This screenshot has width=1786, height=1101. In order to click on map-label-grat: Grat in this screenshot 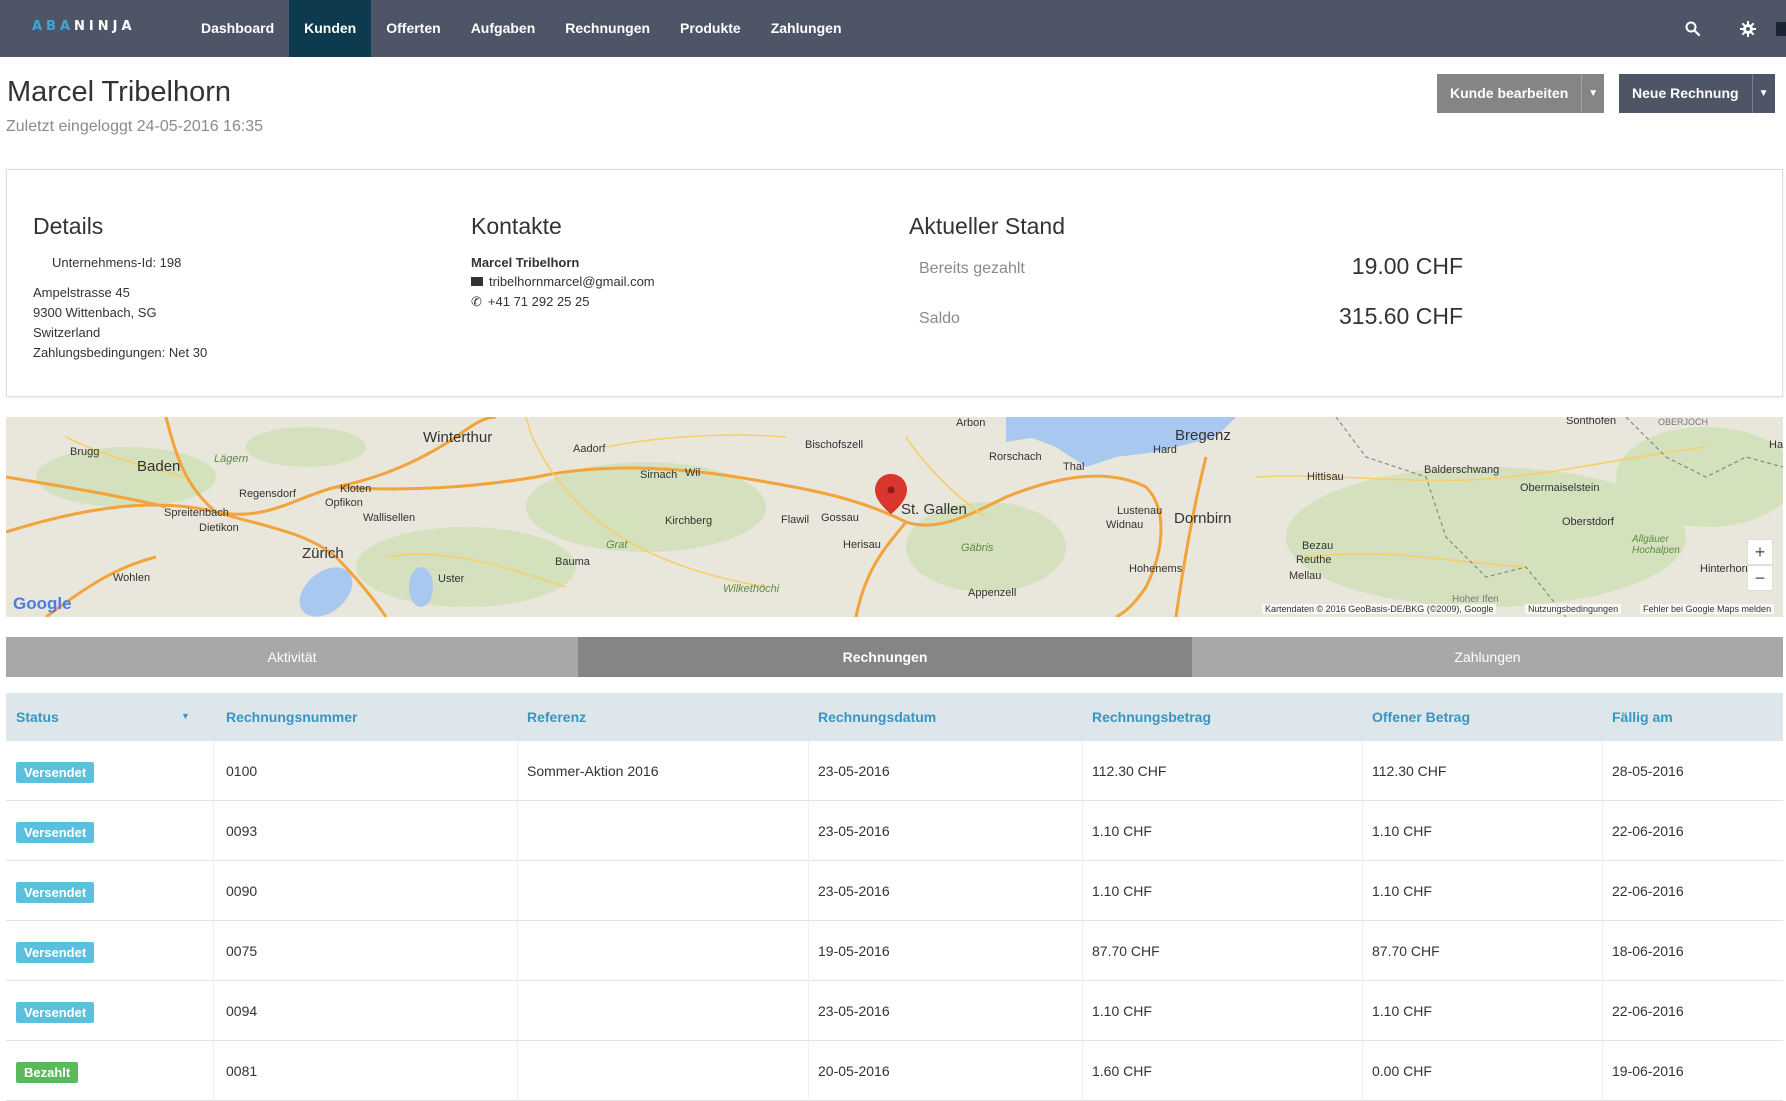, I will do `click(617, 545)`.